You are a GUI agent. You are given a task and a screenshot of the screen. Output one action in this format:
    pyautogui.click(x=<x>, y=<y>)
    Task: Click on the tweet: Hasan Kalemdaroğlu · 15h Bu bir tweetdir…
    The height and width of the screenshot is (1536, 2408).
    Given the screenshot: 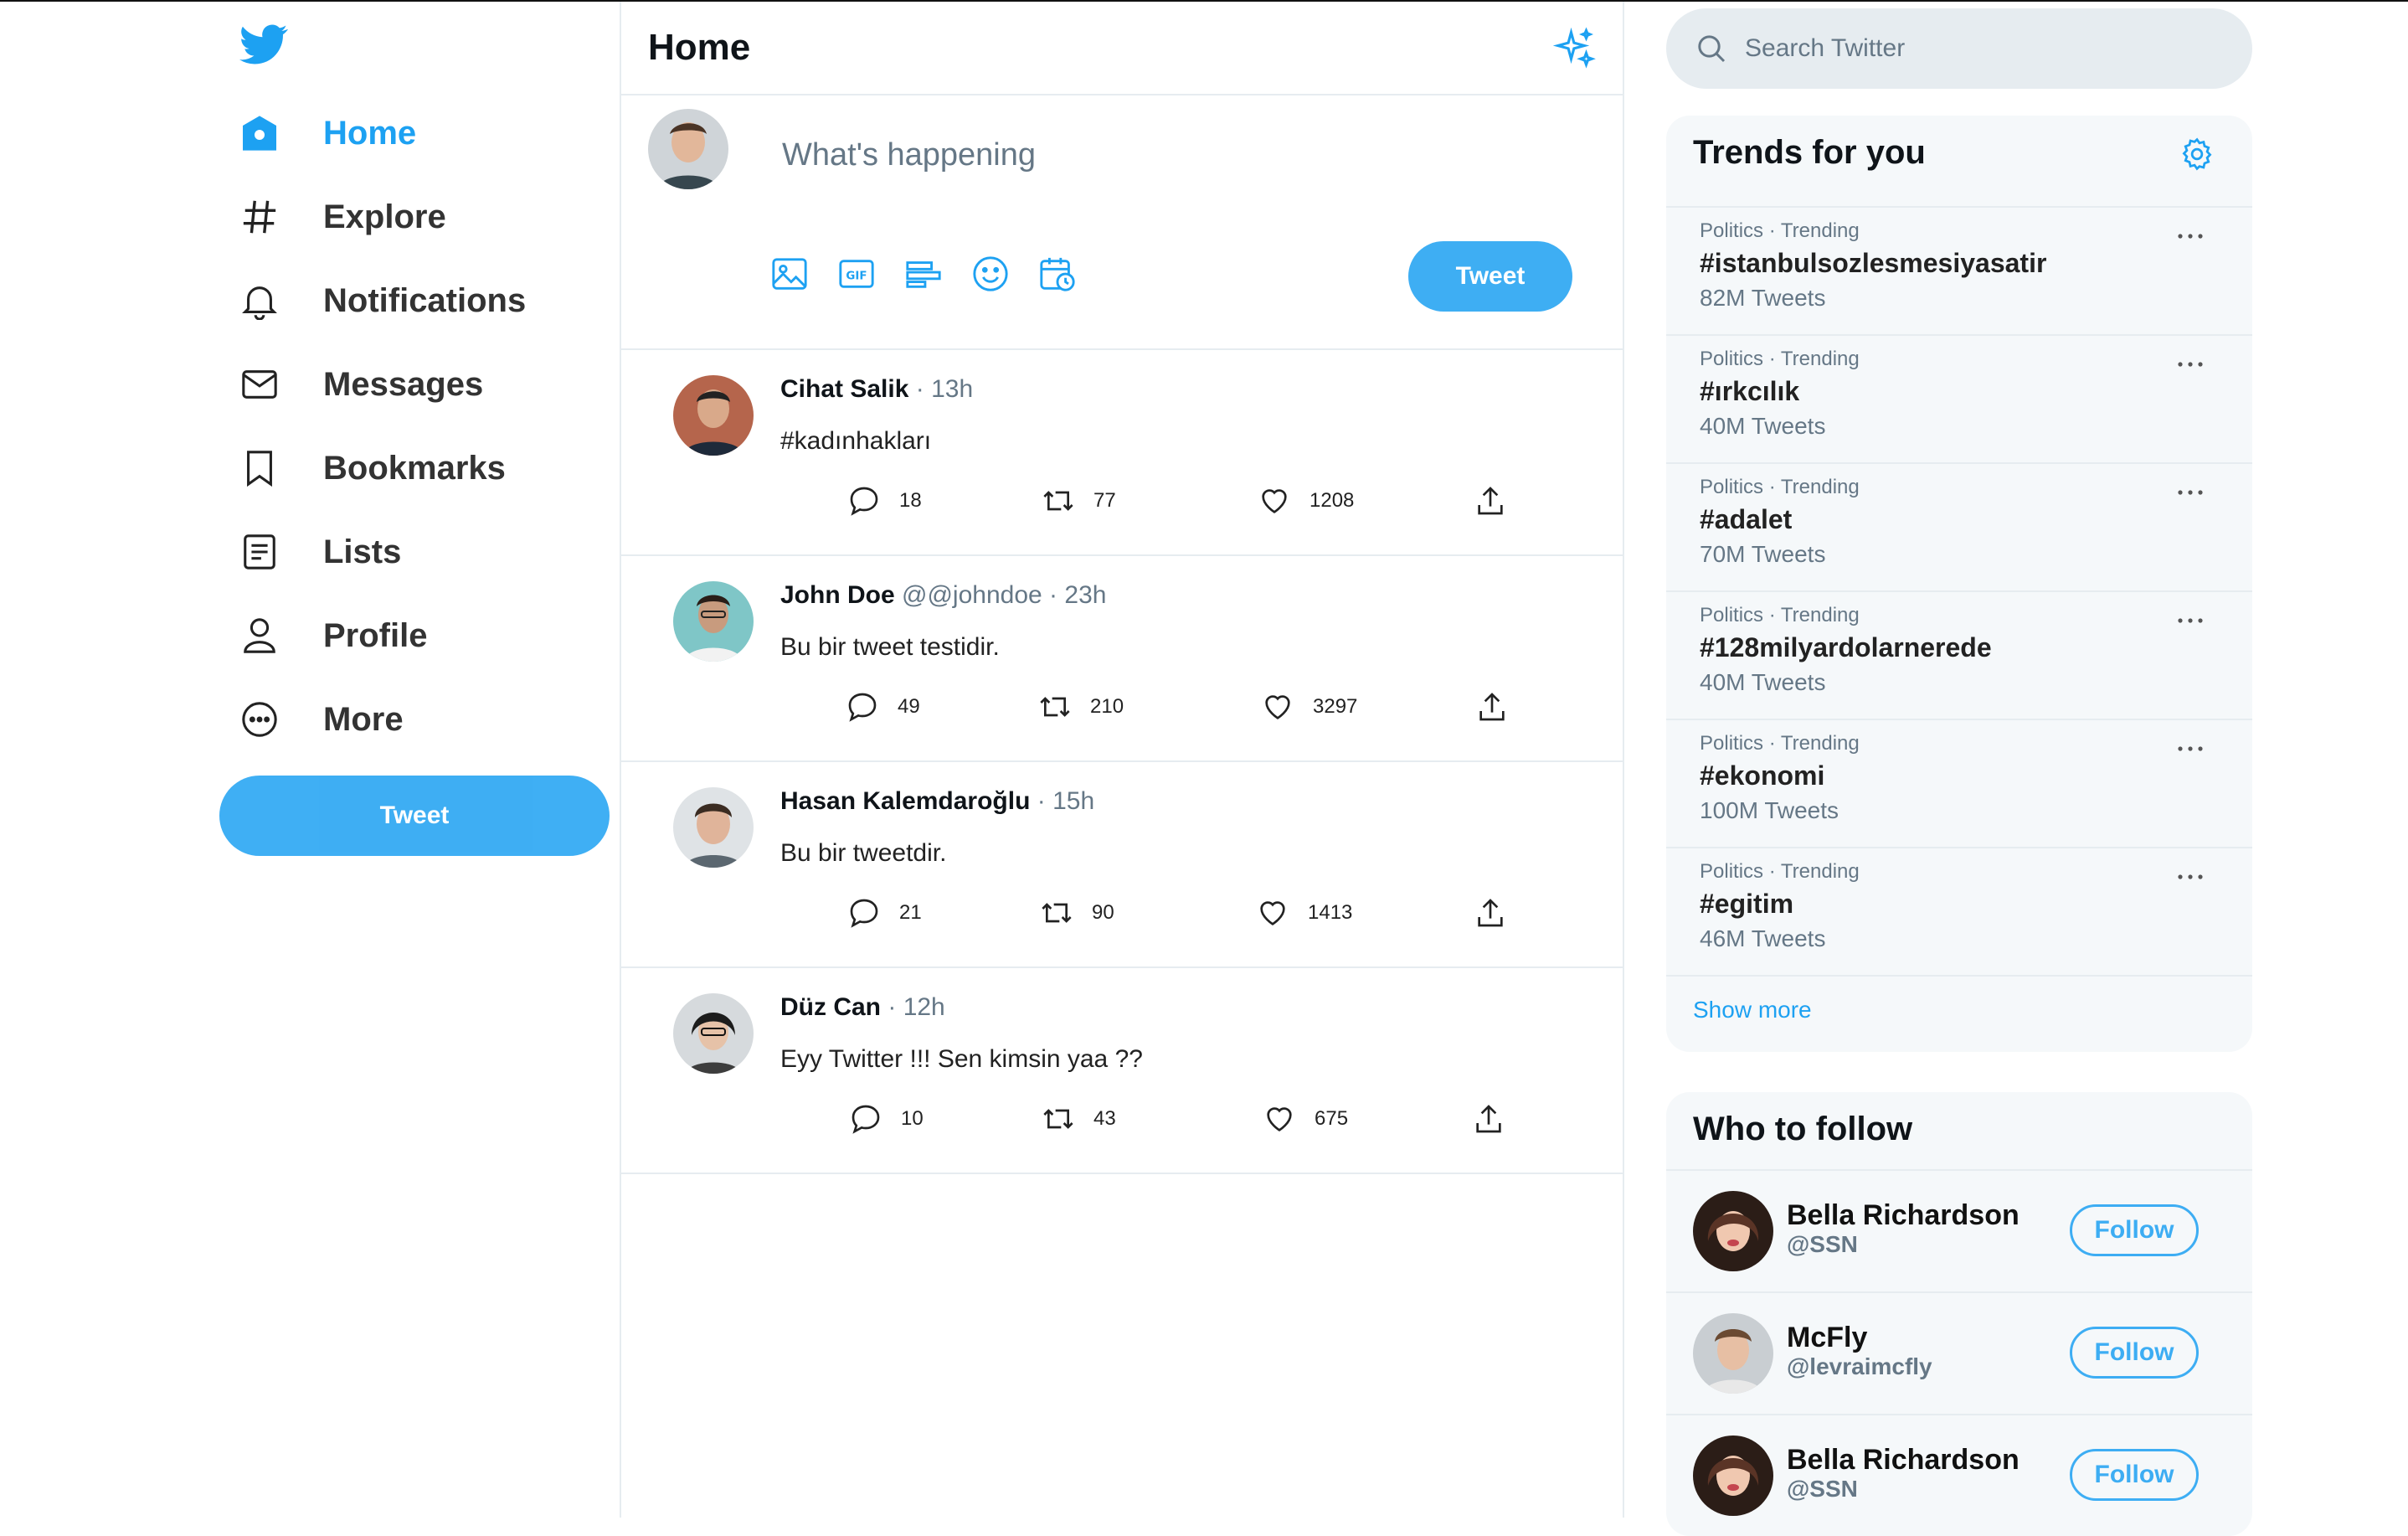 What is the action you would take?
    pyautogui.click(x=1122, y=865)
    